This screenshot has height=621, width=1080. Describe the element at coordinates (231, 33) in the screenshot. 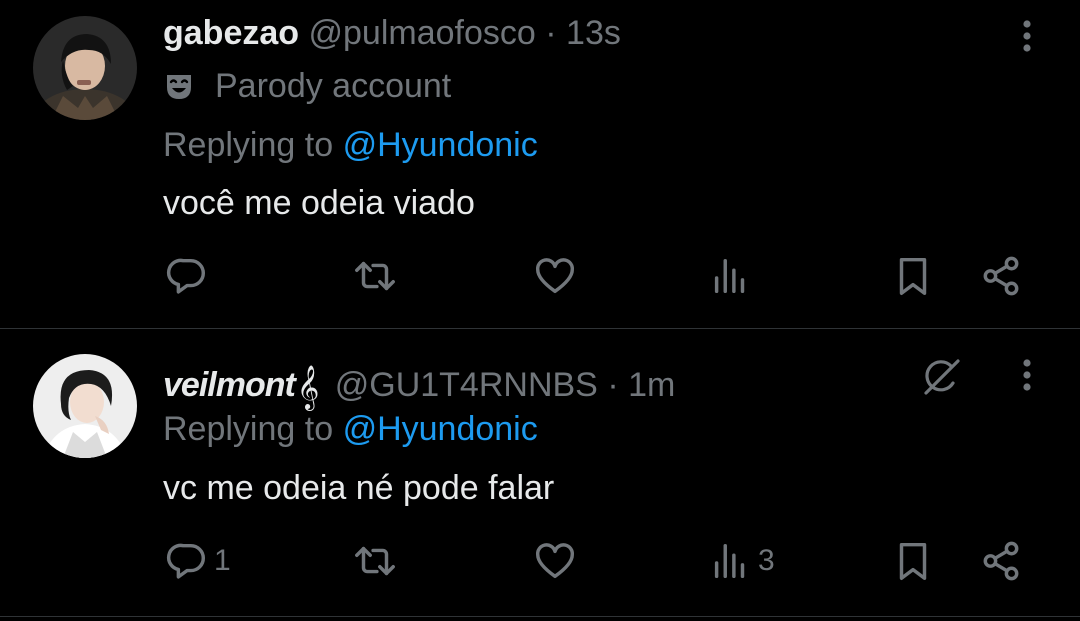

I see `display-name: gabezao` at that location.